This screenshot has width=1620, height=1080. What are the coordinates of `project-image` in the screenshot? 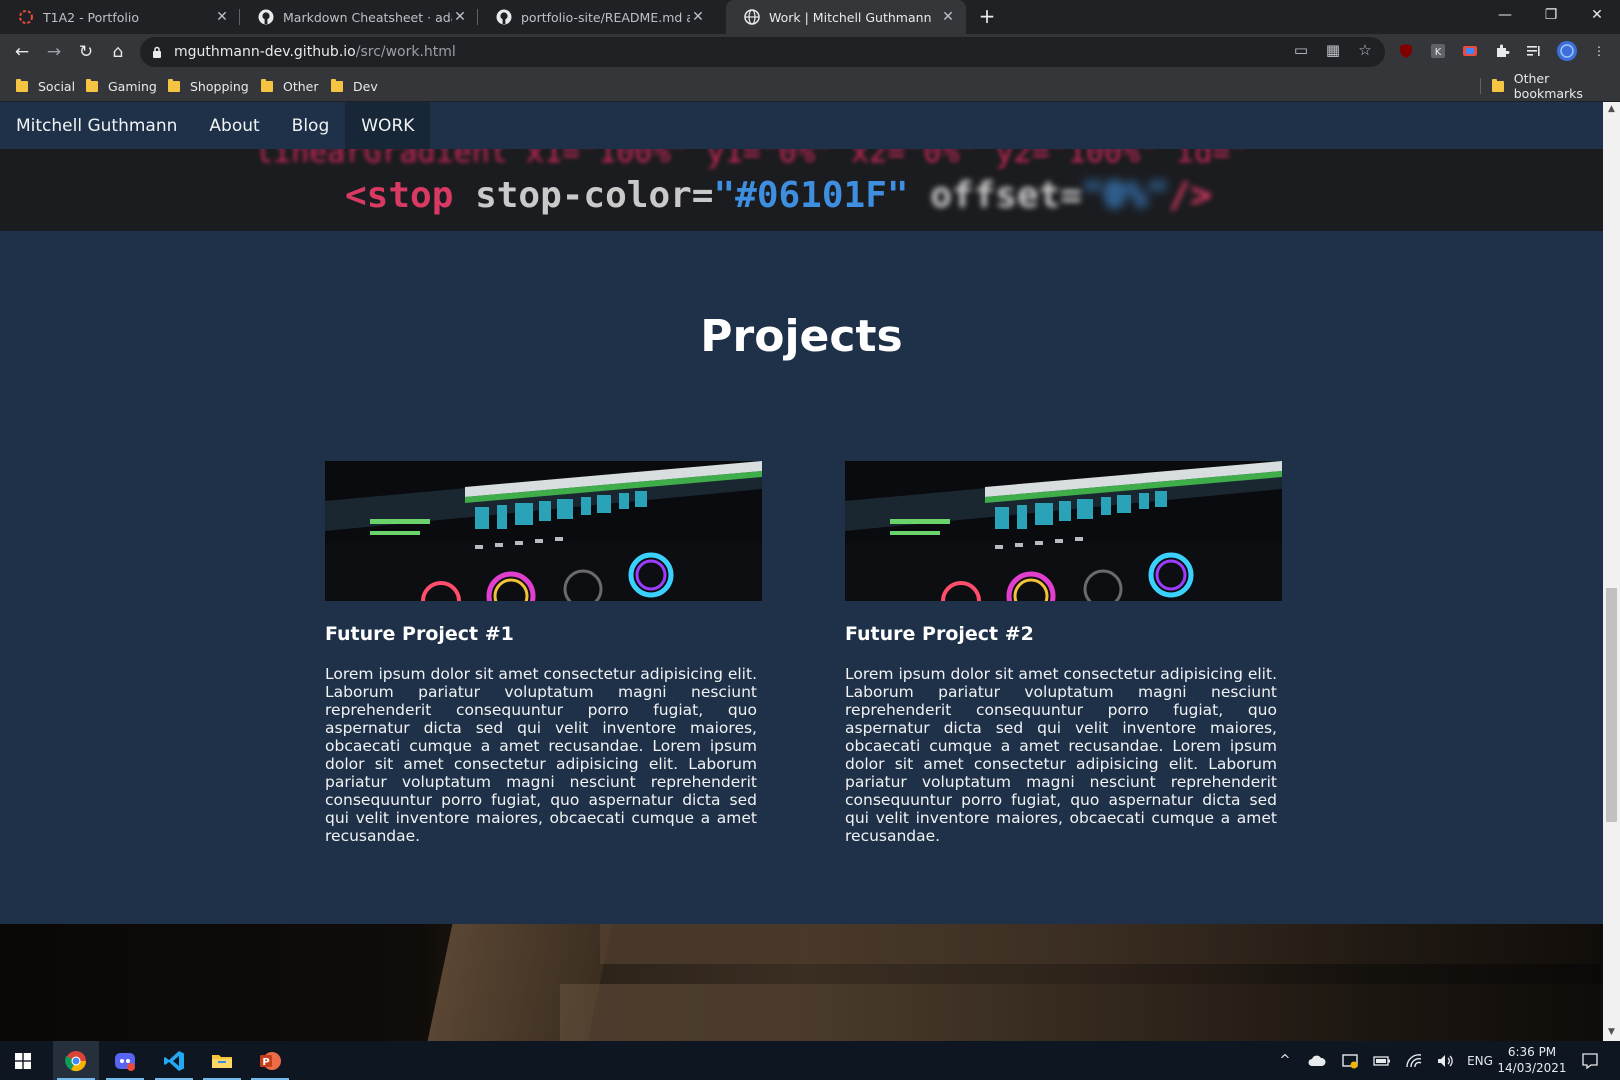 It's located at (1063, 531).